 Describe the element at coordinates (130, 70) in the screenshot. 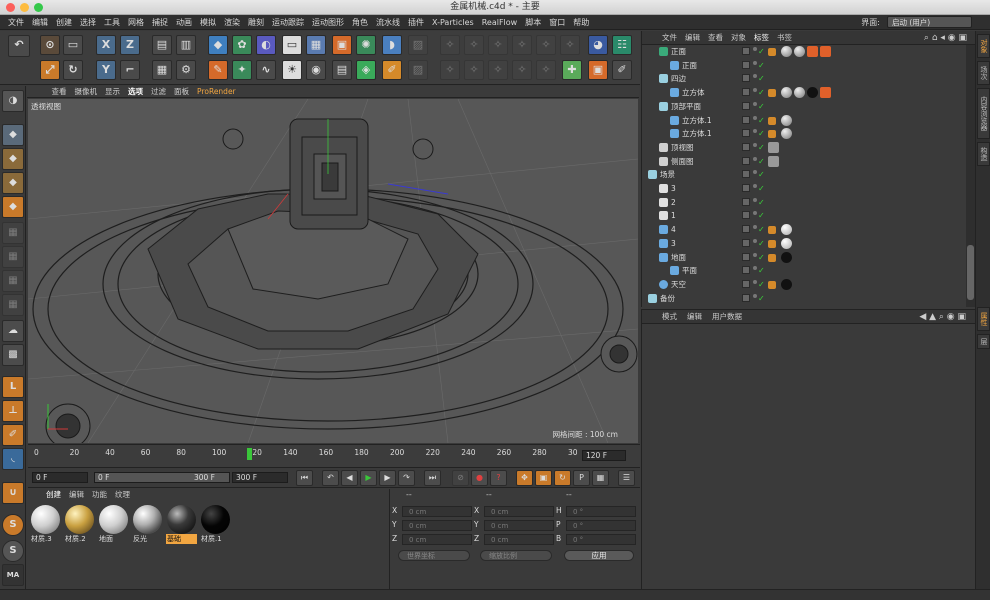

I see `coord-system-icon: ⌐` at that location.